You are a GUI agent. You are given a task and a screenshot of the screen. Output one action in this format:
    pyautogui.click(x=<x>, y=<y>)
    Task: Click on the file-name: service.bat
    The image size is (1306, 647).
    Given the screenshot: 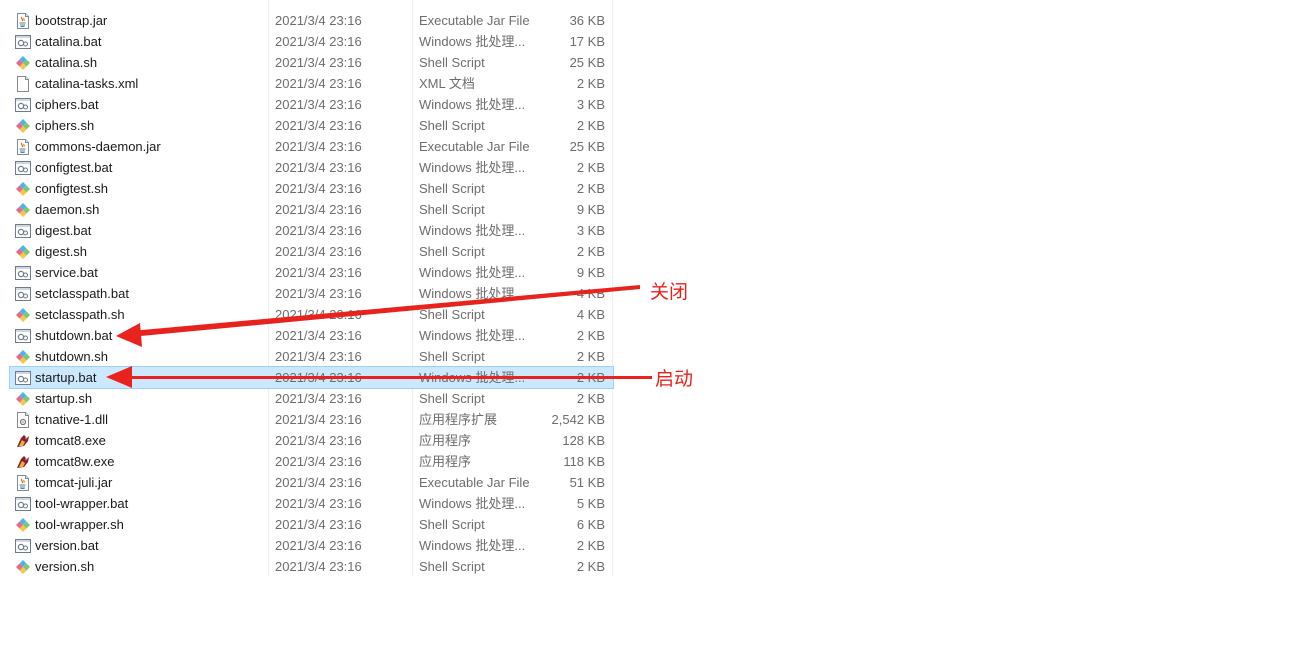 What is the action you would take?
    pyautogui.click(x=66, y=272)
    